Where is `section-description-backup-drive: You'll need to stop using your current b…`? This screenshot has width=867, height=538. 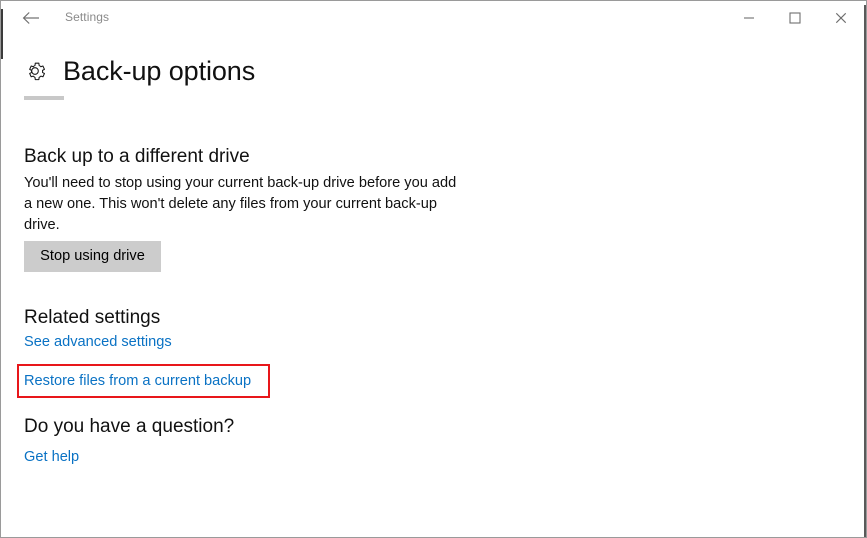 section-description-backup-drive: You'll need to stop using your current b… is located at coordinates (240, 204).